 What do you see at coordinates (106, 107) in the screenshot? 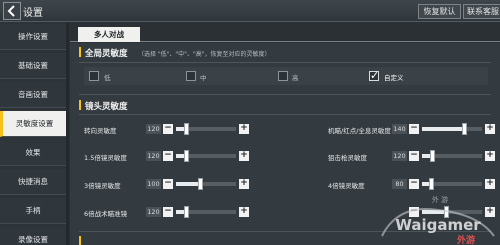
I see `scope-sensitivity-title: 镜头灵敏度` at bounding box center [106, 107].